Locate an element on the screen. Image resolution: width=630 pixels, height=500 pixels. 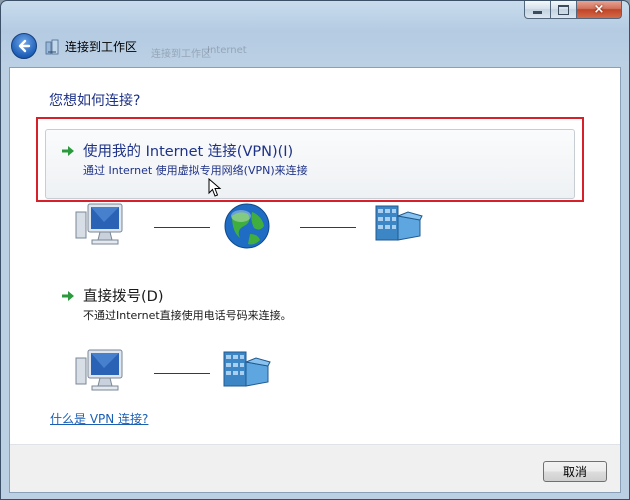
option-dial-up-description: 不通过Internet直接使用电话号码来连接。 is located at coordinates (187, 315).